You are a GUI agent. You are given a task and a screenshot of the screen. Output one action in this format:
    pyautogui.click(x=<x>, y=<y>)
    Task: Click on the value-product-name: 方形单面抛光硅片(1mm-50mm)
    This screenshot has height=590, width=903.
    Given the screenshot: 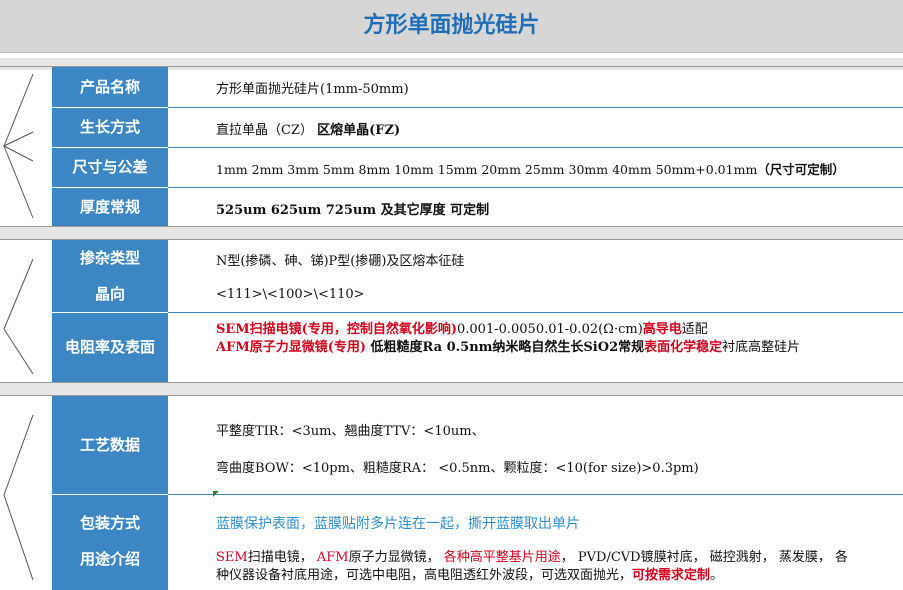 What is the action you would take?
    pyautogui.click(x=312, y=89)
    